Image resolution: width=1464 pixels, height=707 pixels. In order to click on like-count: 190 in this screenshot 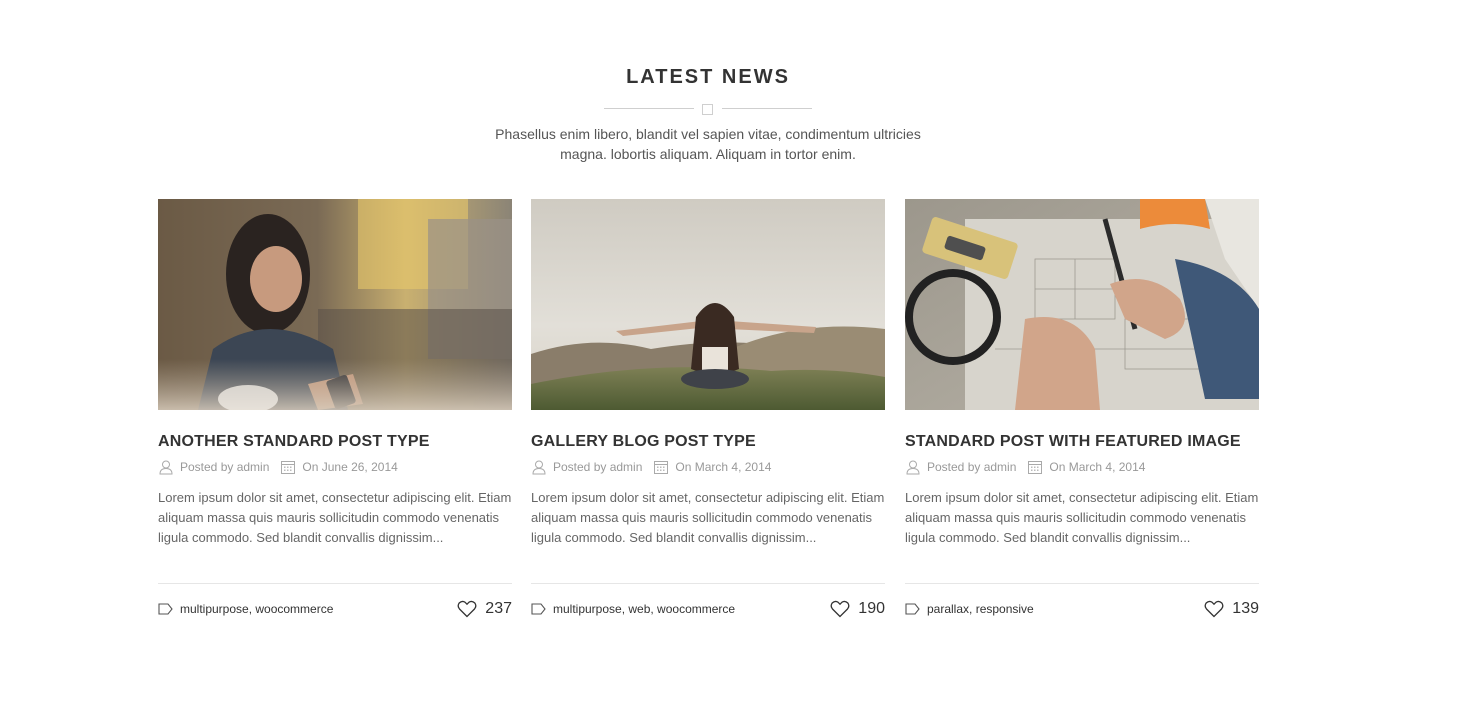, I will do `click(871, 608)`.